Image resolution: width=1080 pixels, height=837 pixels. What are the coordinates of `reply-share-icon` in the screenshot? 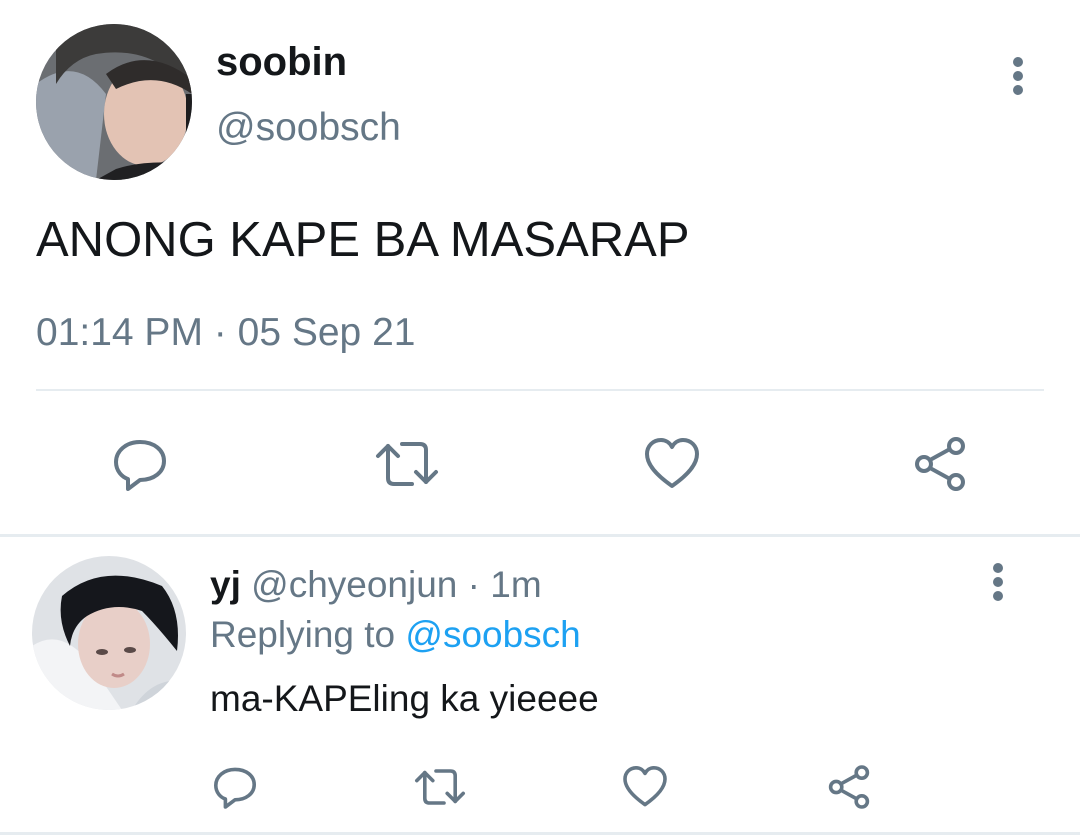 It's located at (849, 787).